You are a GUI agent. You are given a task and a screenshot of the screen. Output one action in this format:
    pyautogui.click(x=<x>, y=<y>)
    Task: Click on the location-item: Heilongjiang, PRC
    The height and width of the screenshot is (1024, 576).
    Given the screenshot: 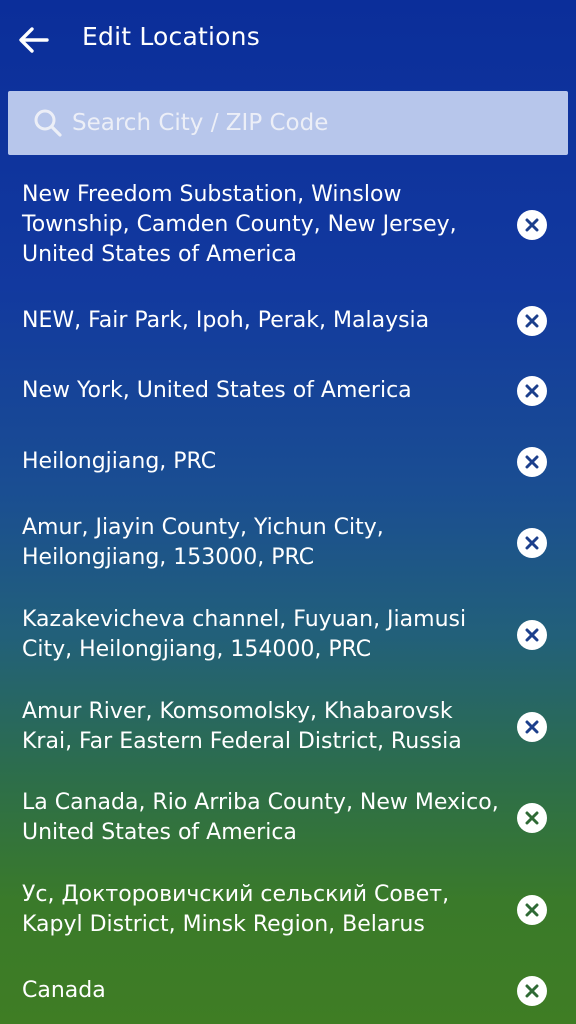 What is the action you would take?
    pyautogui.click(x=288, y=462)
    